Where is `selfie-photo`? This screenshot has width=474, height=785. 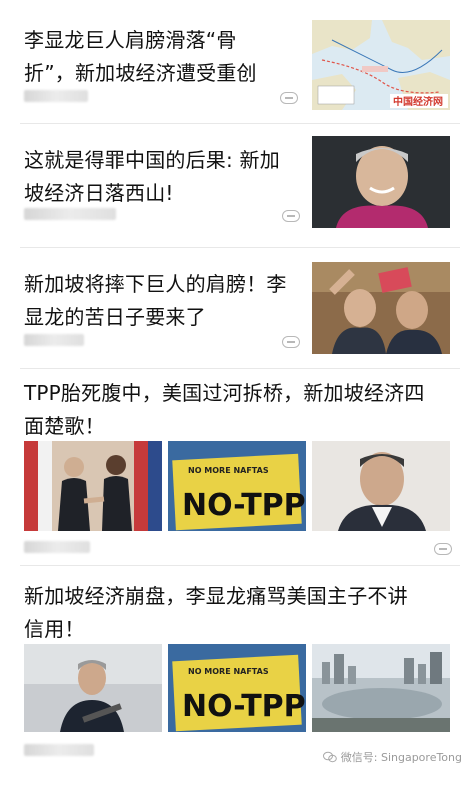
selfie-photo is located at coordinates (381, 308).